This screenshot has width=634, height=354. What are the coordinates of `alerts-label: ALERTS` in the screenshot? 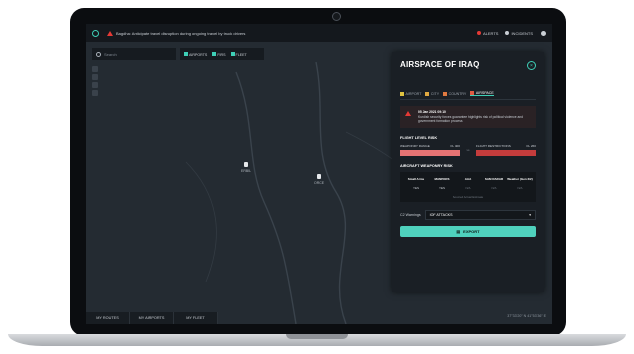 It's located at (490, 33).